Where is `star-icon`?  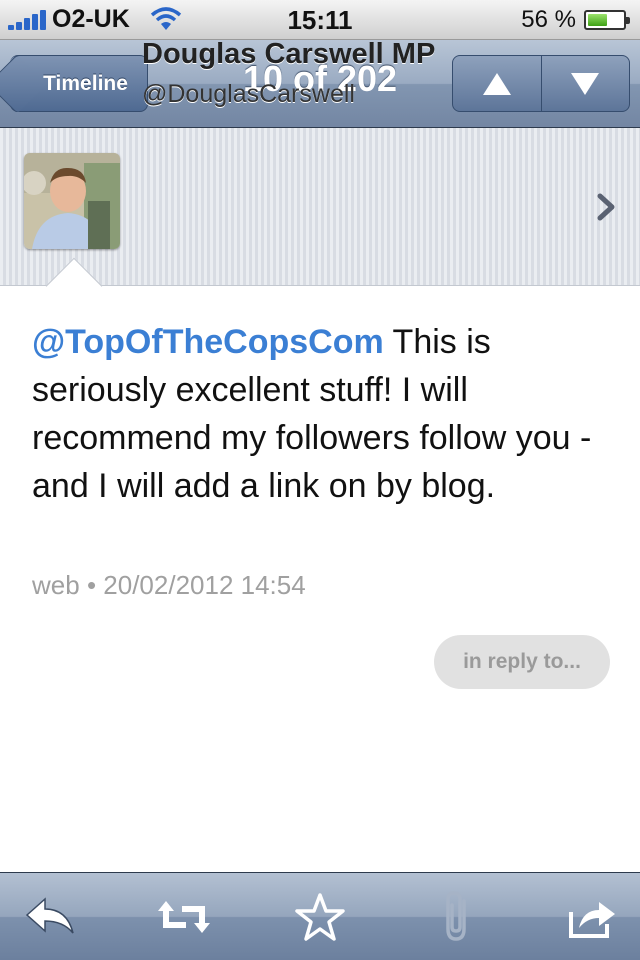
star-icon is located at coordinates (320, 917).